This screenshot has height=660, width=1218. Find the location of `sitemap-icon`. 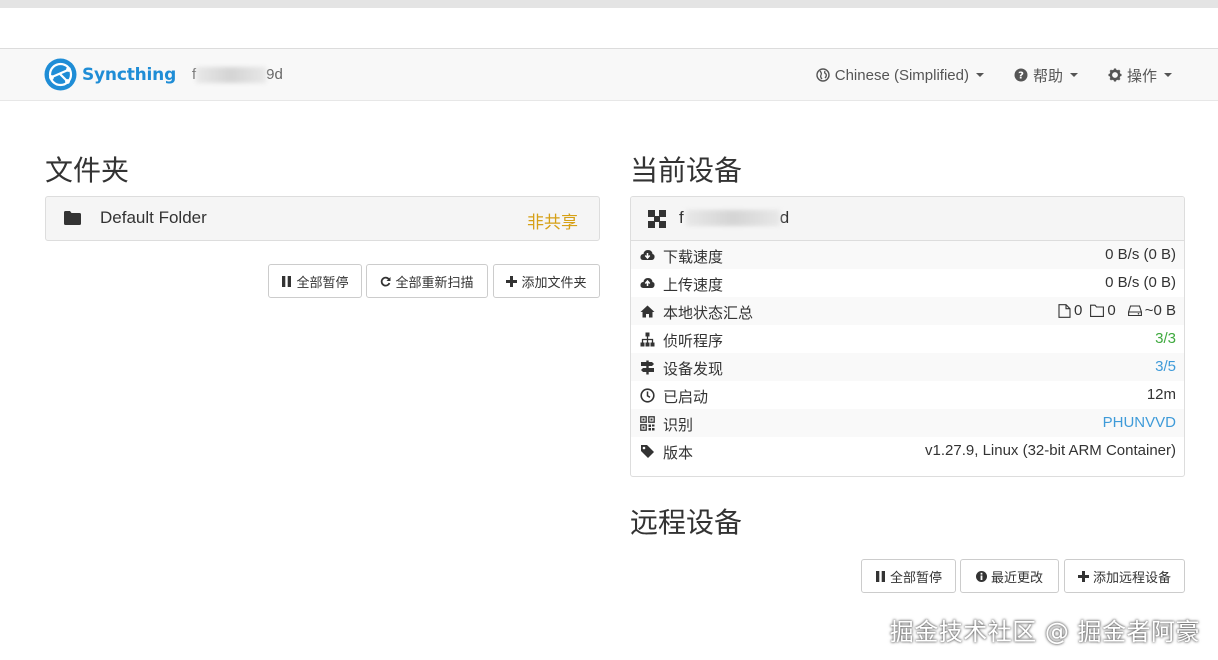

sitemap-icon is located at coordinates (647, 339).